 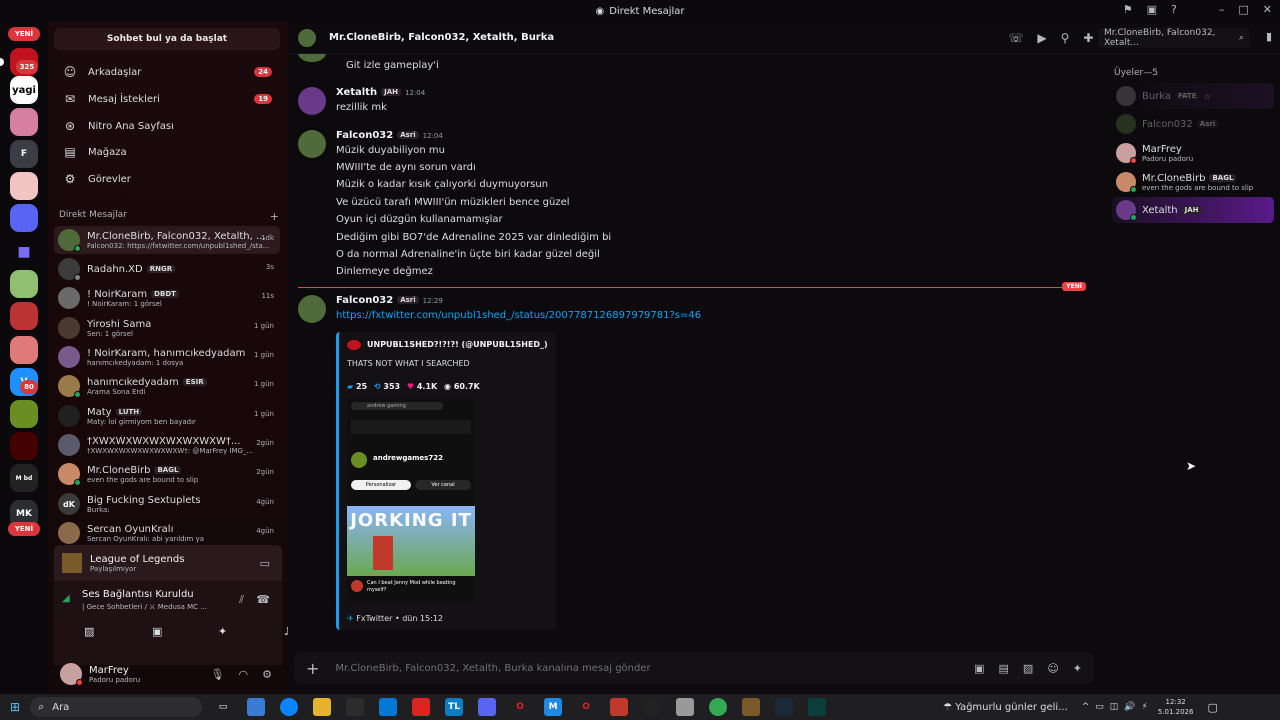 What do you see at coordinates (1243, 9) in the screenshot?
I see `maximize-button: □` at bounding box center [1243, 9].